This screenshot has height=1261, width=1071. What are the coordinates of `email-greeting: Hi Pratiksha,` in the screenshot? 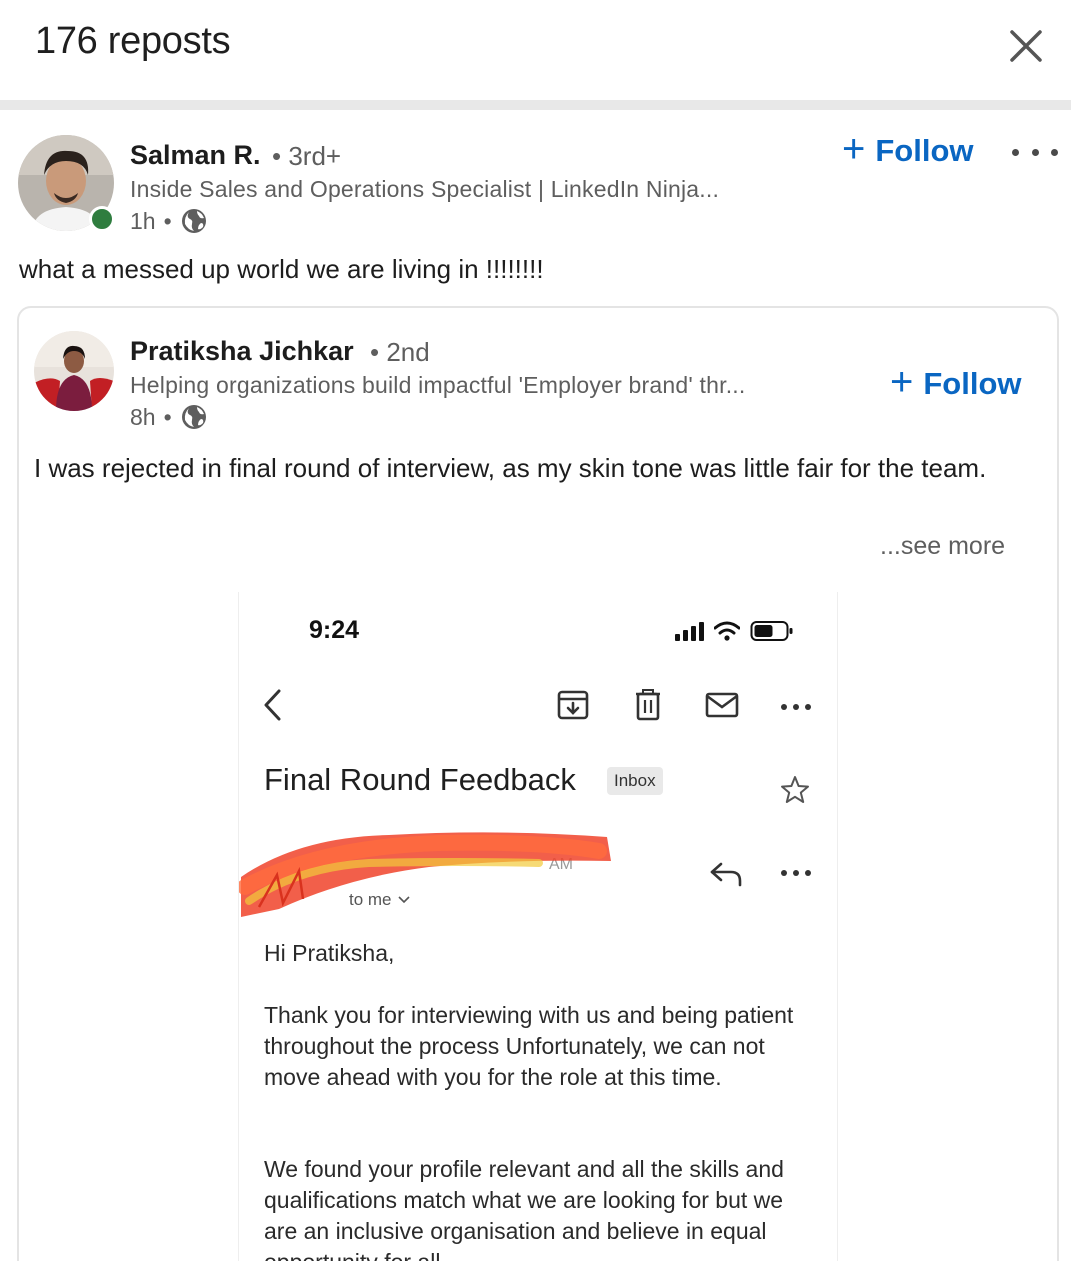 It's located at (329, 953).